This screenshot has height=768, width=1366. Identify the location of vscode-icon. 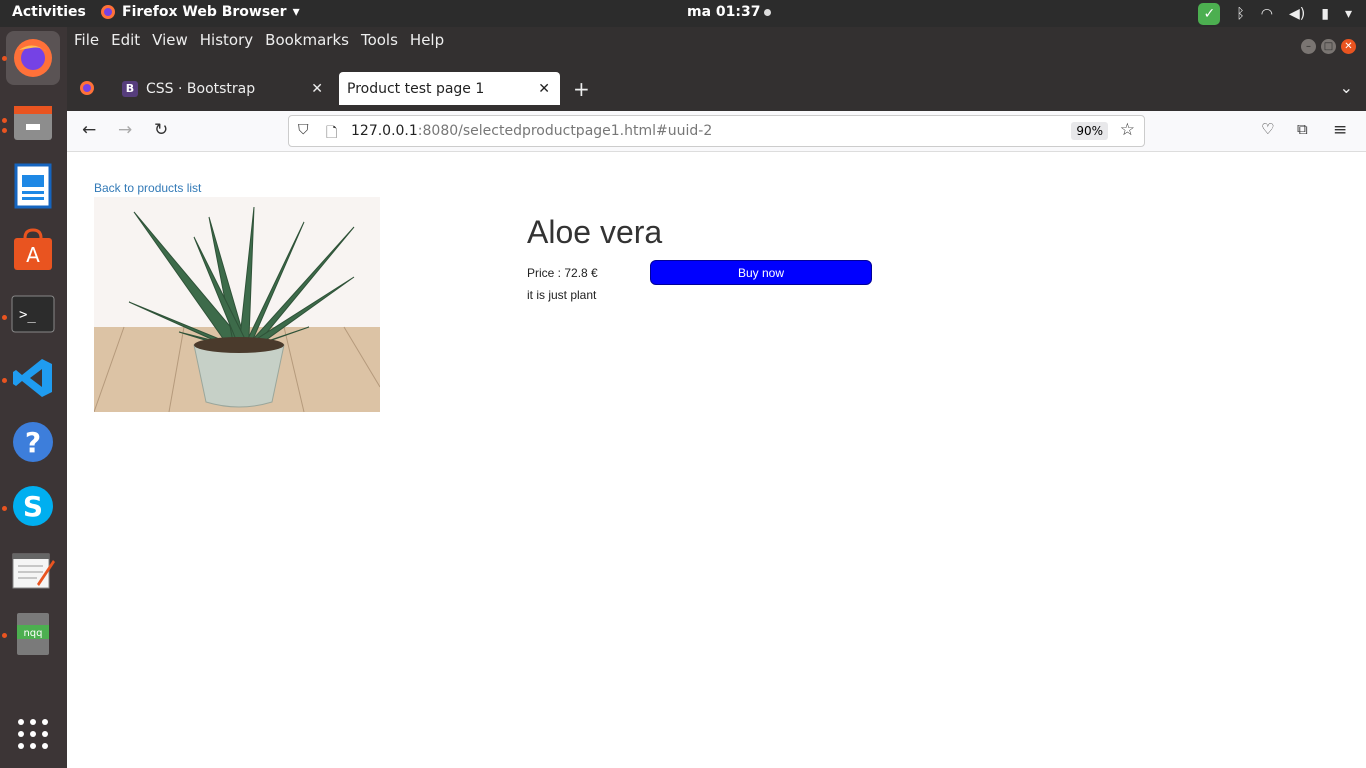
(33, 378).